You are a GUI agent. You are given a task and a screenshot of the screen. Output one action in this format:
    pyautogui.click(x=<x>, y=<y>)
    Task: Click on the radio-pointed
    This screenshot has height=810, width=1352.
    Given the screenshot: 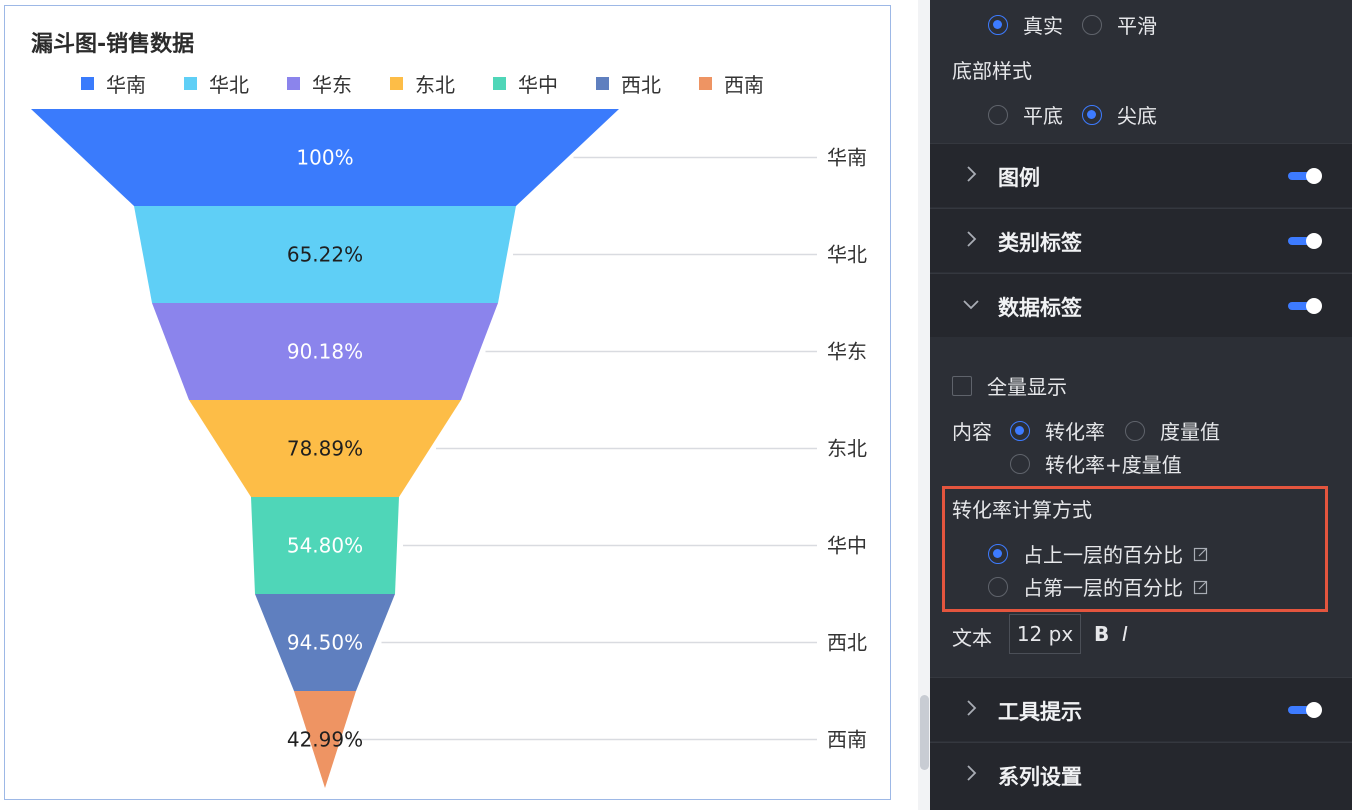 What is the action you would take?
    pyautogui.click(x=1092, y=114)
    